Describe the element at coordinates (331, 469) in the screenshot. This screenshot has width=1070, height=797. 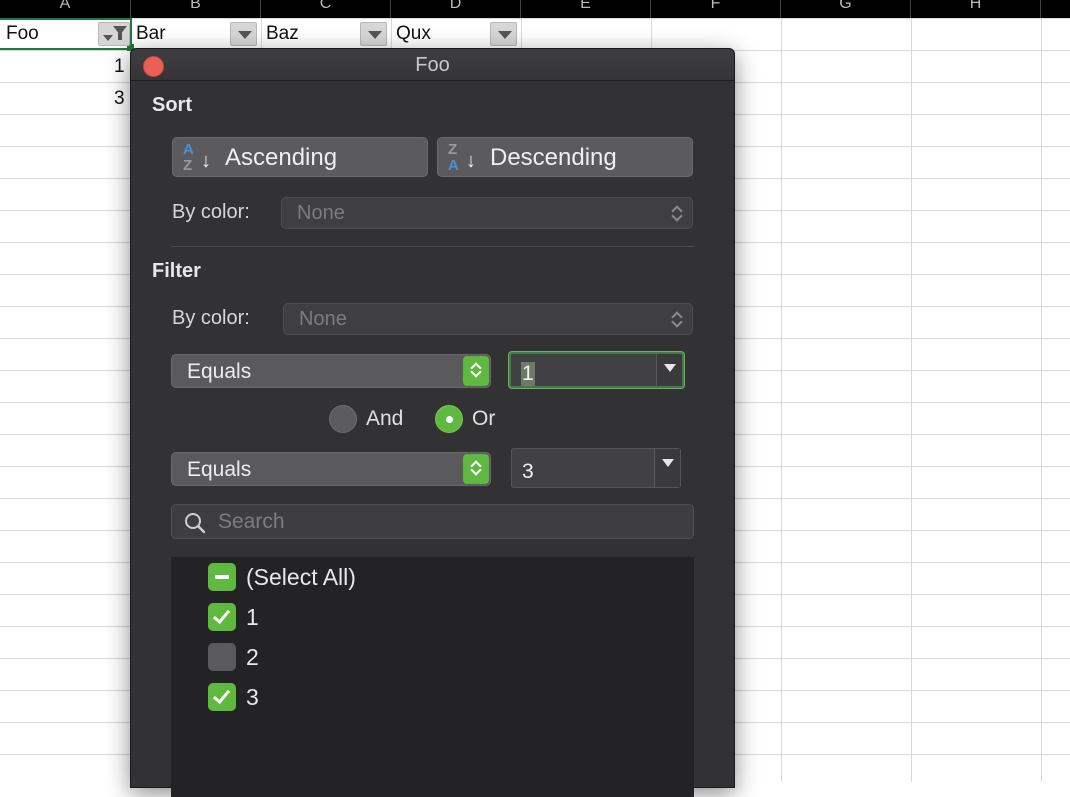
I see `condition2-operator-select: Equals` at that location.